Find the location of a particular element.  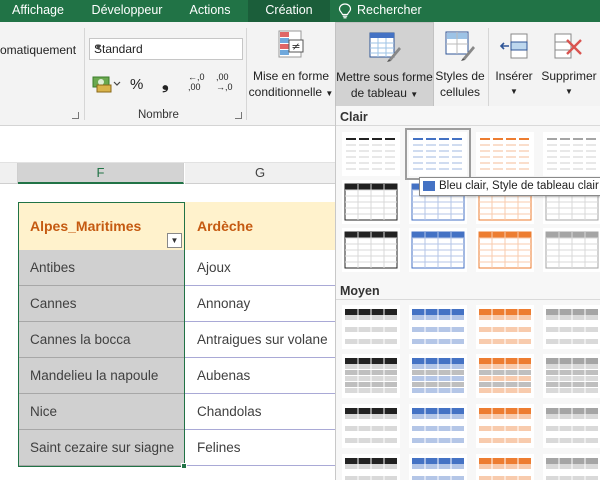

conditional-format-icon: ≠ is located at coordinates (291, 44).